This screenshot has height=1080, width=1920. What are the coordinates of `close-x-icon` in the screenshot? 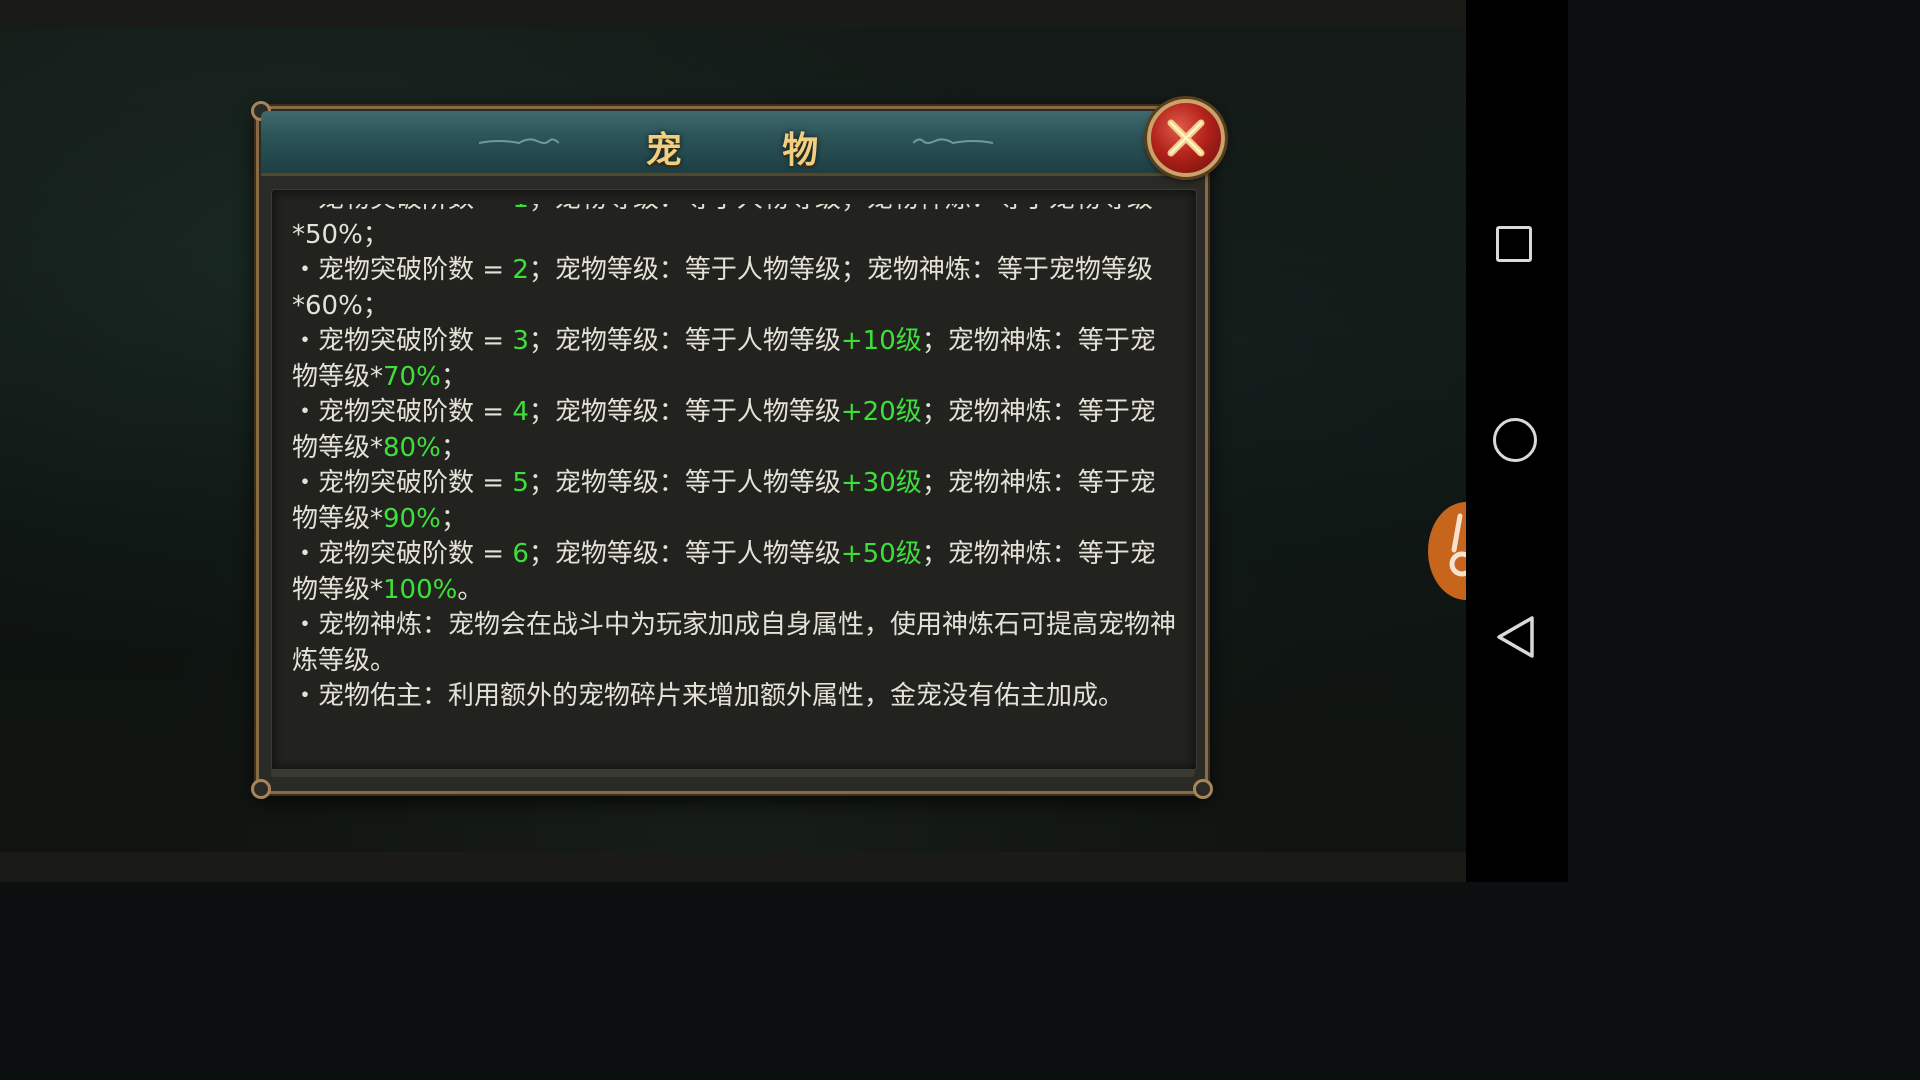 It's located at (1186, 138).